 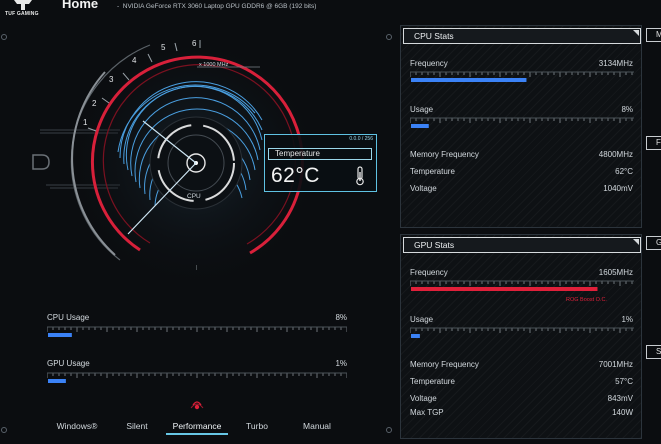 I want to click on cpu-frequency-value: 3134MHz, so click(x=615, y=63).